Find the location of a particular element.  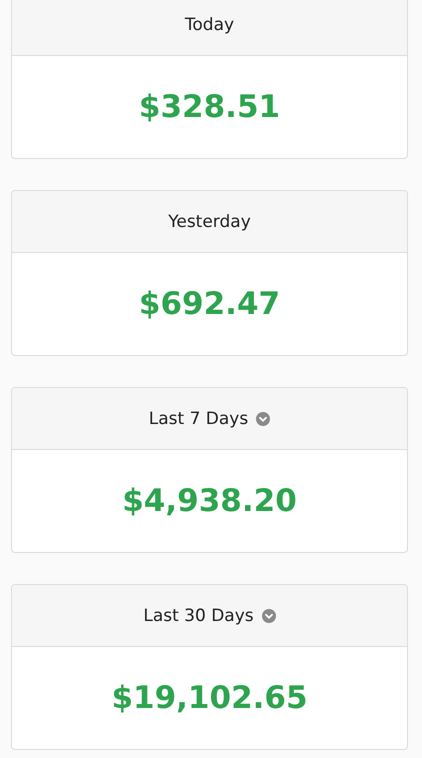

amount-value: $692.47 is located at coordinates (209, 304).